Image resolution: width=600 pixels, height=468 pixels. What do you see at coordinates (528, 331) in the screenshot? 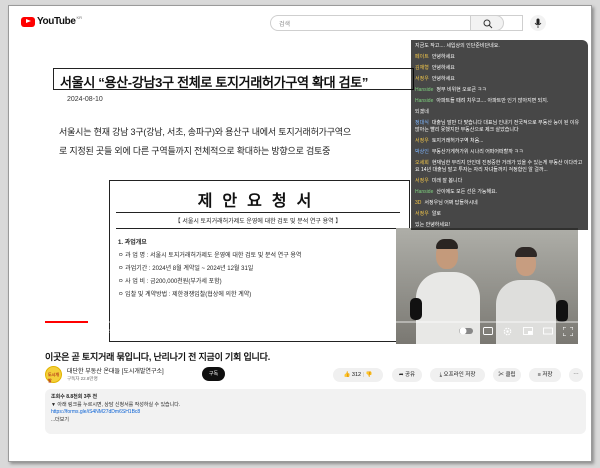
I see `miniplayer-icon` at bounding box center [528, 331].